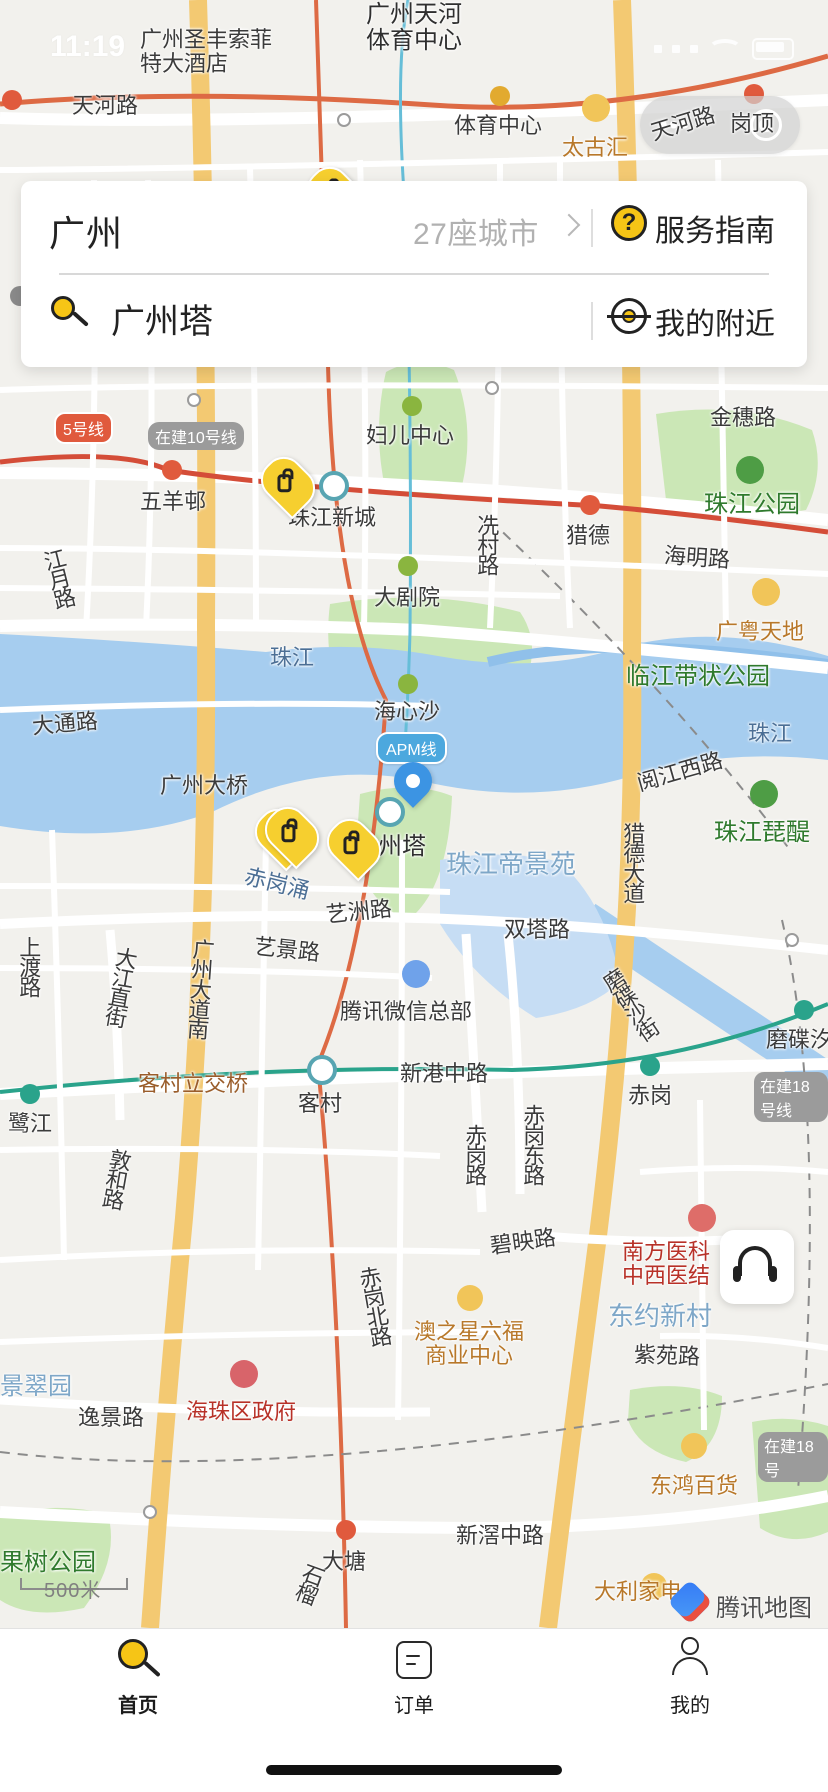 The height and width of the screenshot is (1792, 828). What do you see at coordinates (414, 1660) in the screenshot?
I see `order-icon` at bounding box center [414, 1660].